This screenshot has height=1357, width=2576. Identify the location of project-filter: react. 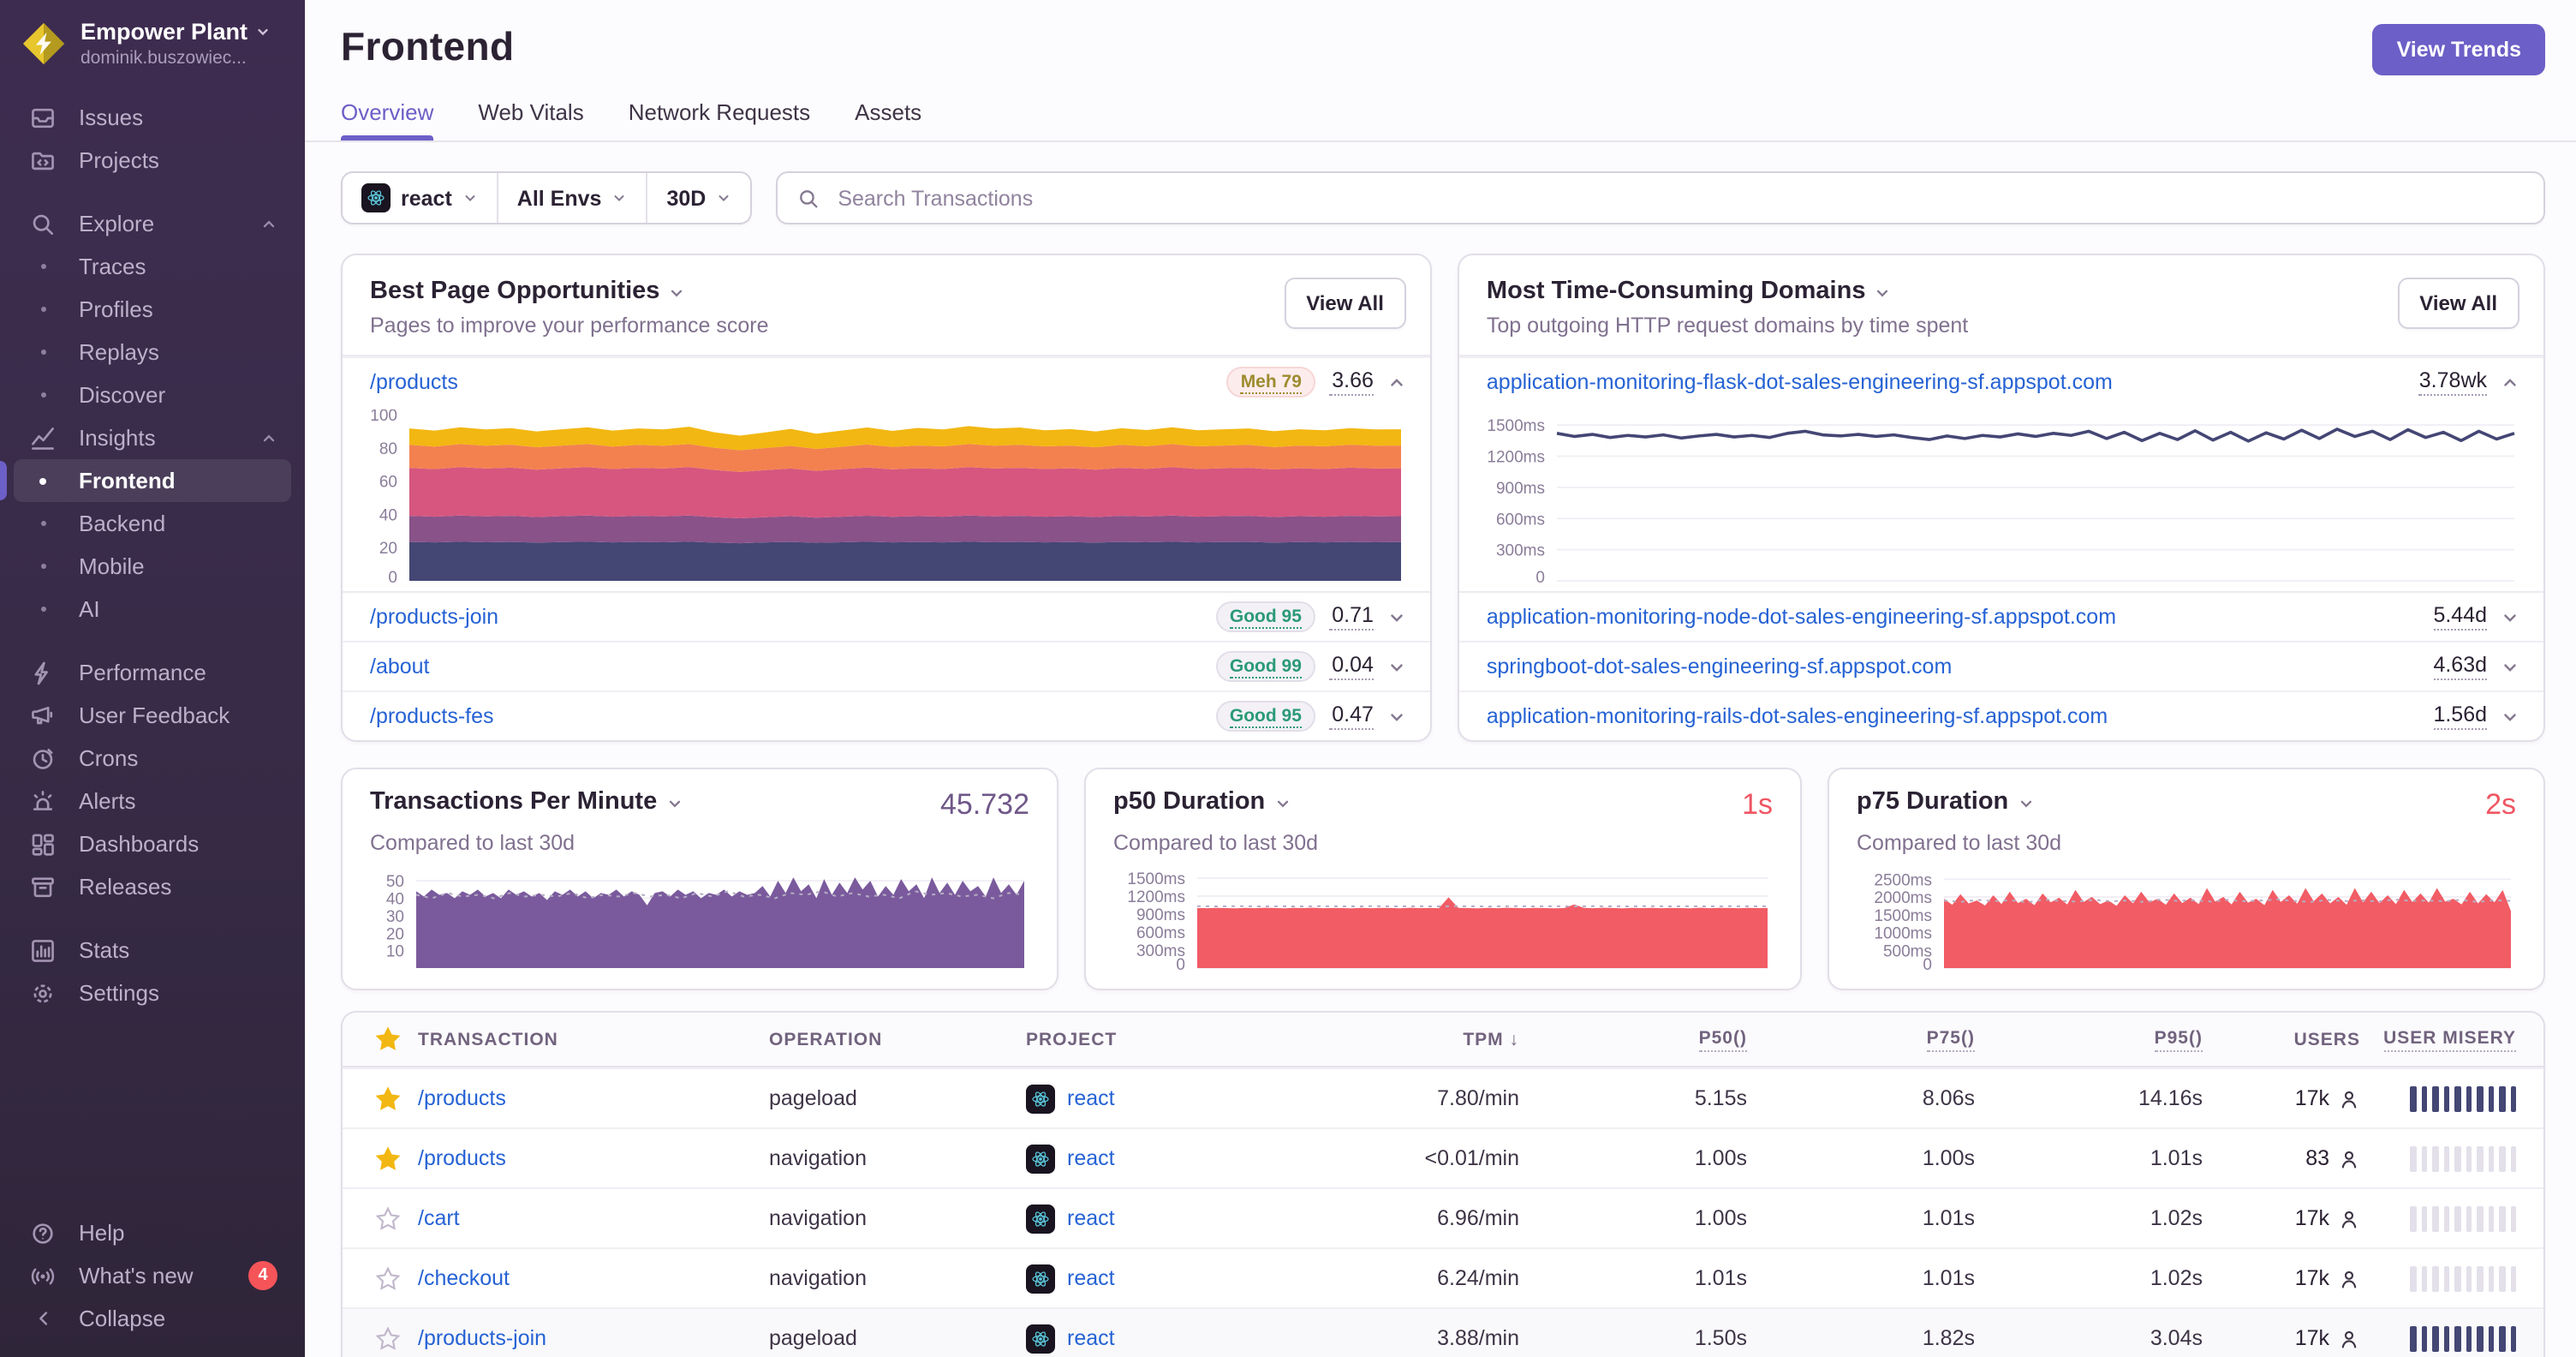
(420, 198).